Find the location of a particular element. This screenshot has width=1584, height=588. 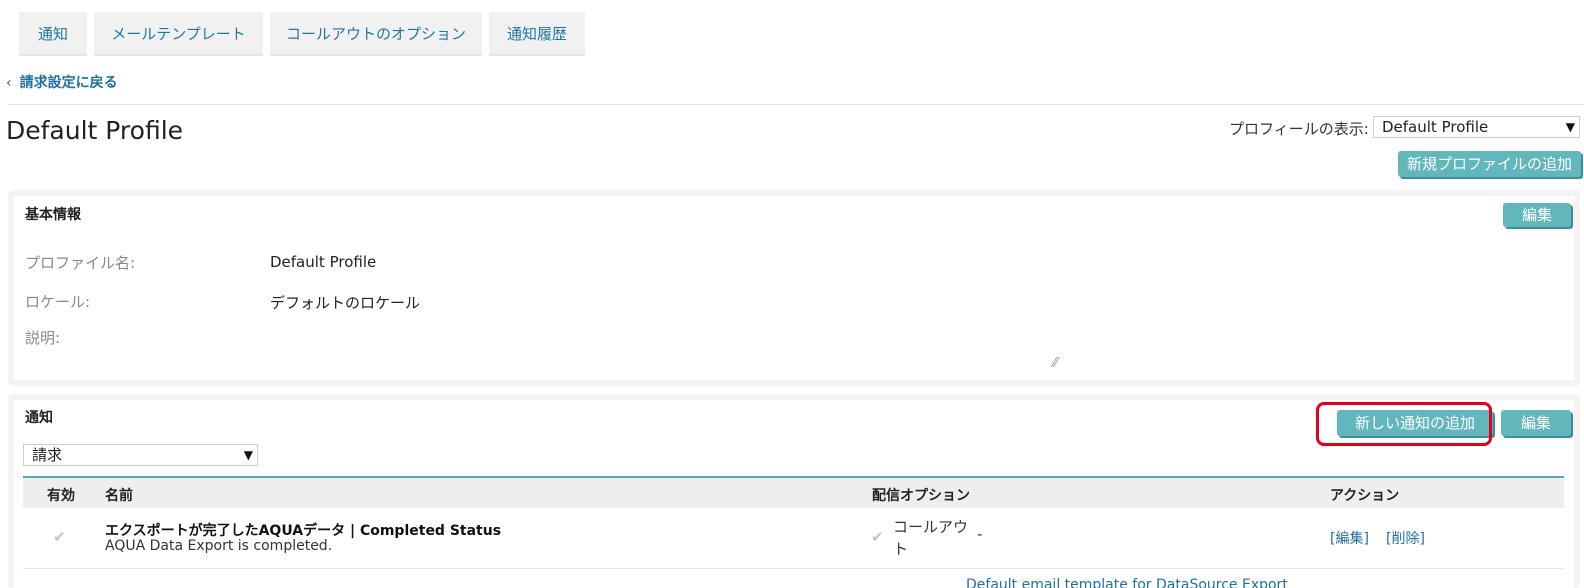

tab-email-templates: メールテンプレート is located at coordinates (178, 34).